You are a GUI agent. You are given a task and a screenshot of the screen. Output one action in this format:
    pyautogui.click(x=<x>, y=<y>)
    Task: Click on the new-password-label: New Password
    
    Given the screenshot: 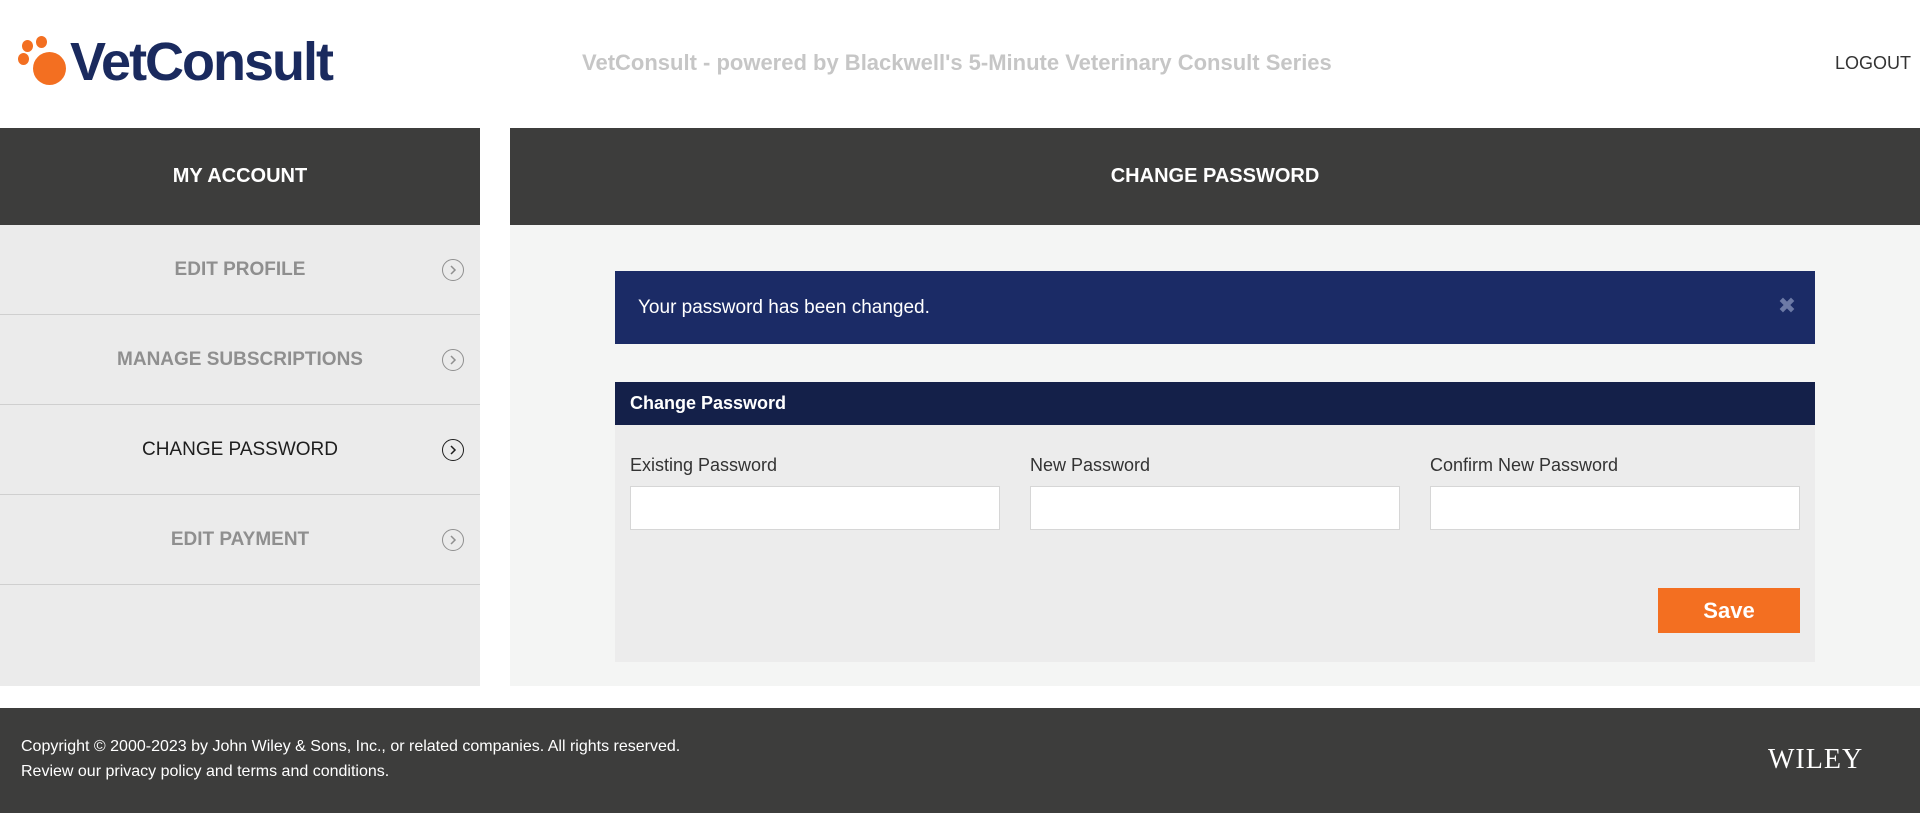 What is the action you would take?
    pyautogui.click(x=1090, y=465)
    